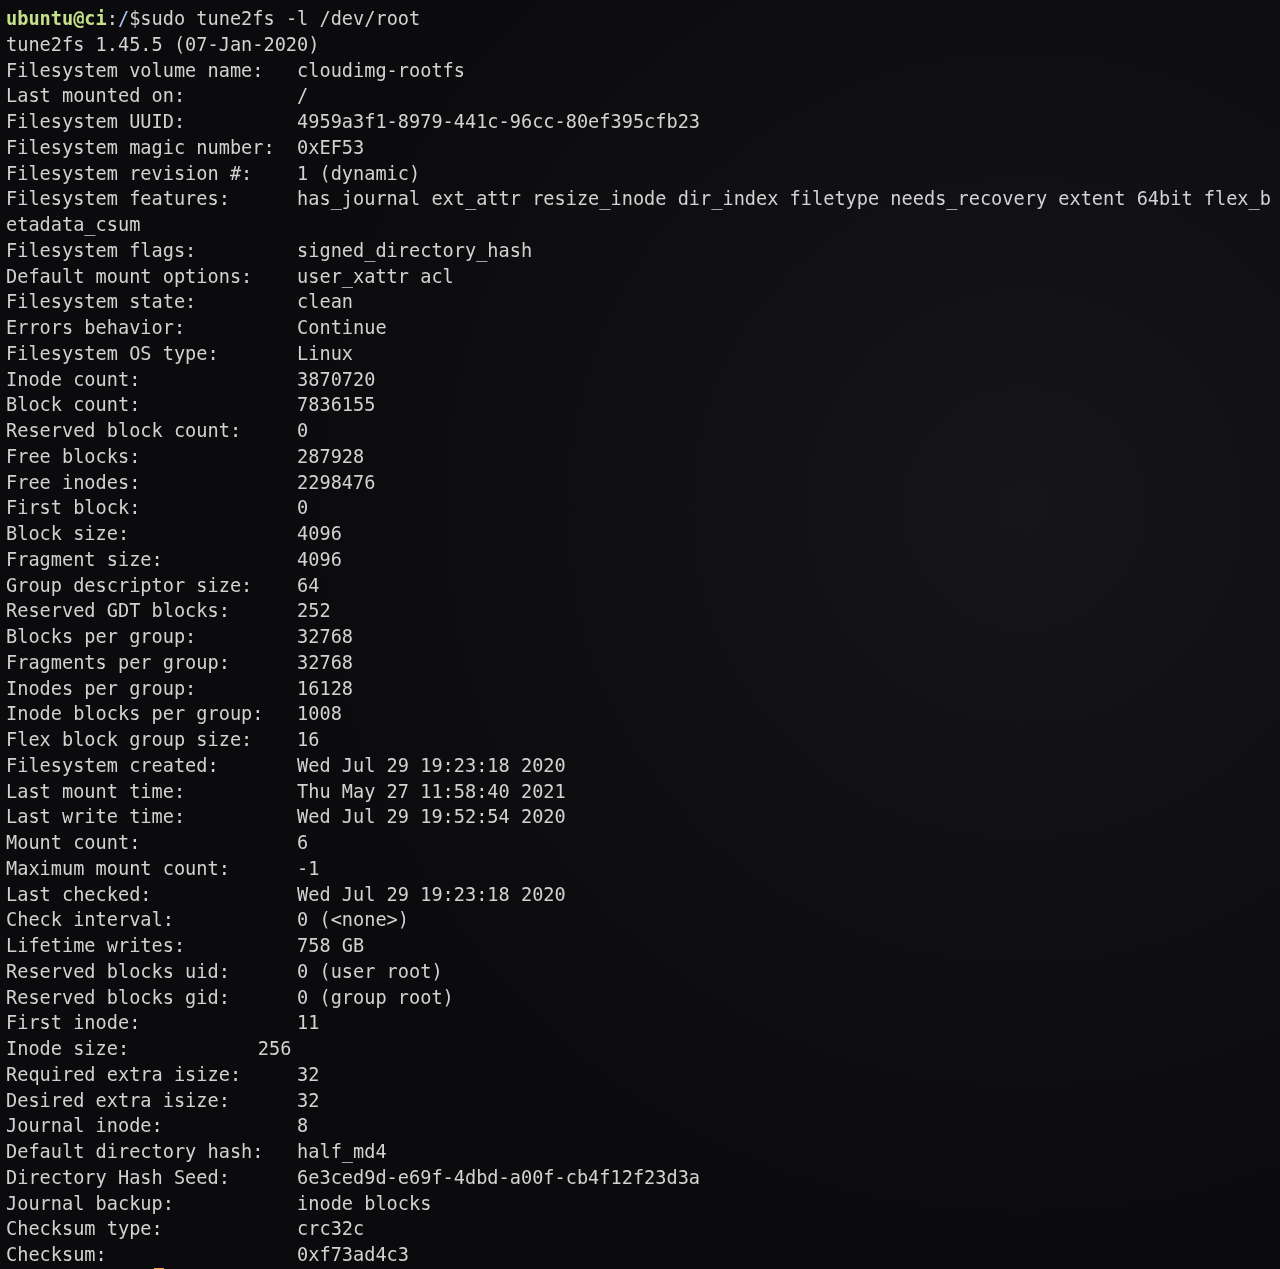 Image resolution: width=1280 pixels, height=1269 pixels. Describe the element at coordinates (118, 662) in the screenshot. I see `field-label: Fragments per group:` at that location.